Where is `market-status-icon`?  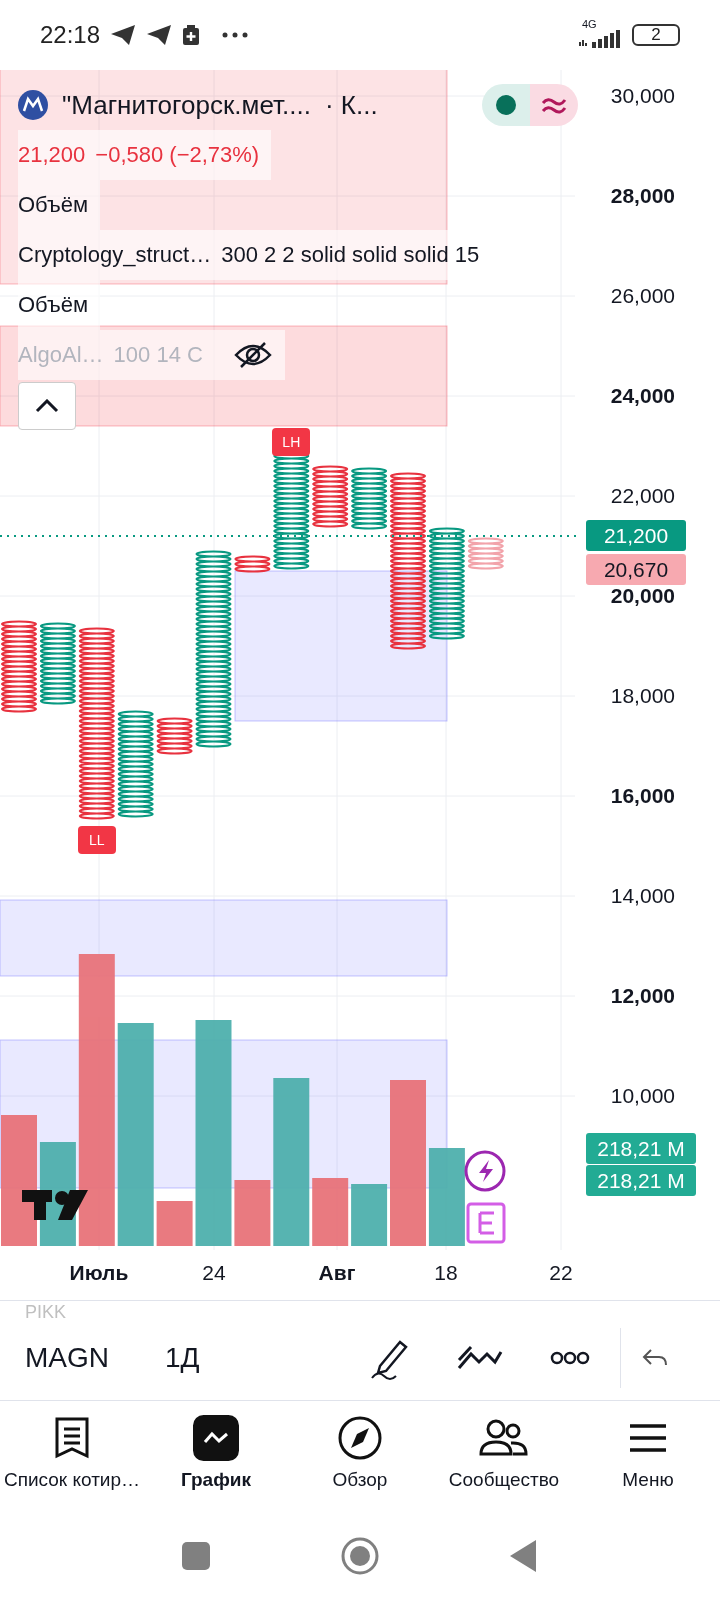
market-status-icon is located at coordinates (506, 105).